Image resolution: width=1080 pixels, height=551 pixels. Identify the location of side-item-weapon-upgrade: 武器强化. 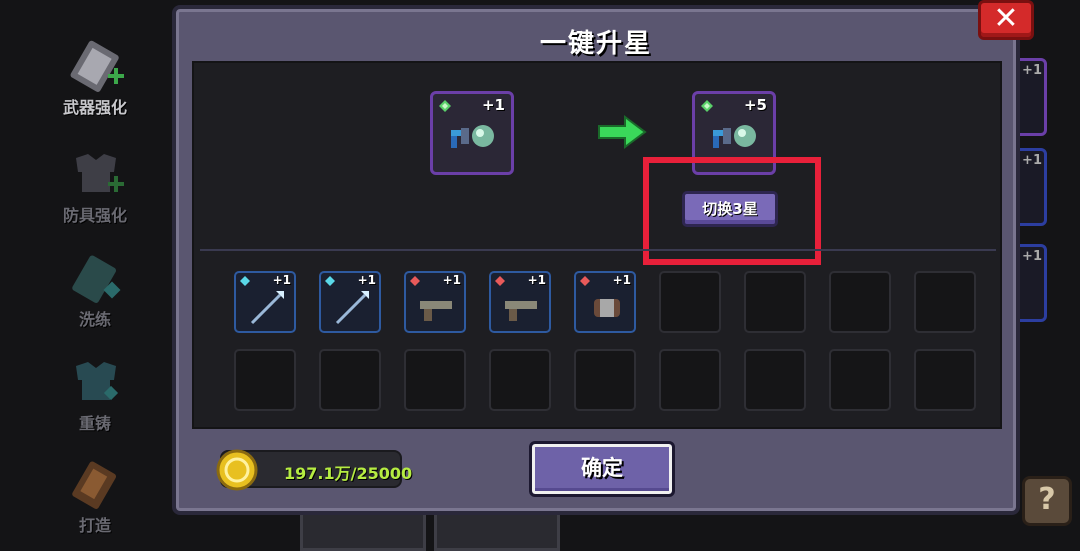
(95, 75).